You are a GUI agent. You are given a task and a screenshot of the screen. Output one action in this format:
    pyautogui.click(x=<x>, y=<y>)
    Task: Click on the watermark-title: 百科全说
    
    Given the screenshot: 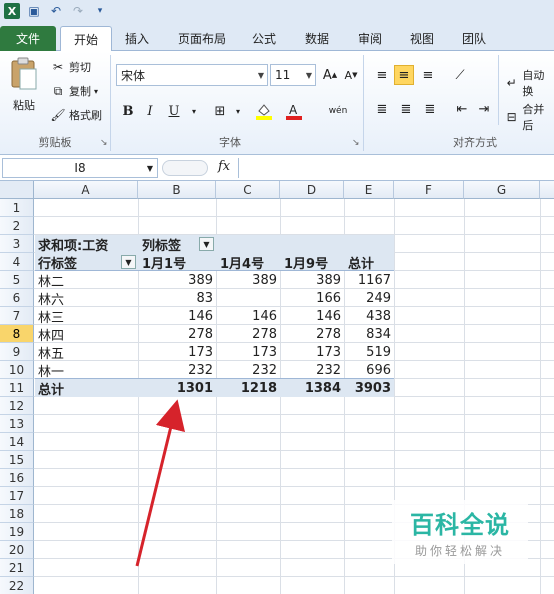 What is the action you would take?
    pyautogui.click(x=460, y=525)
    